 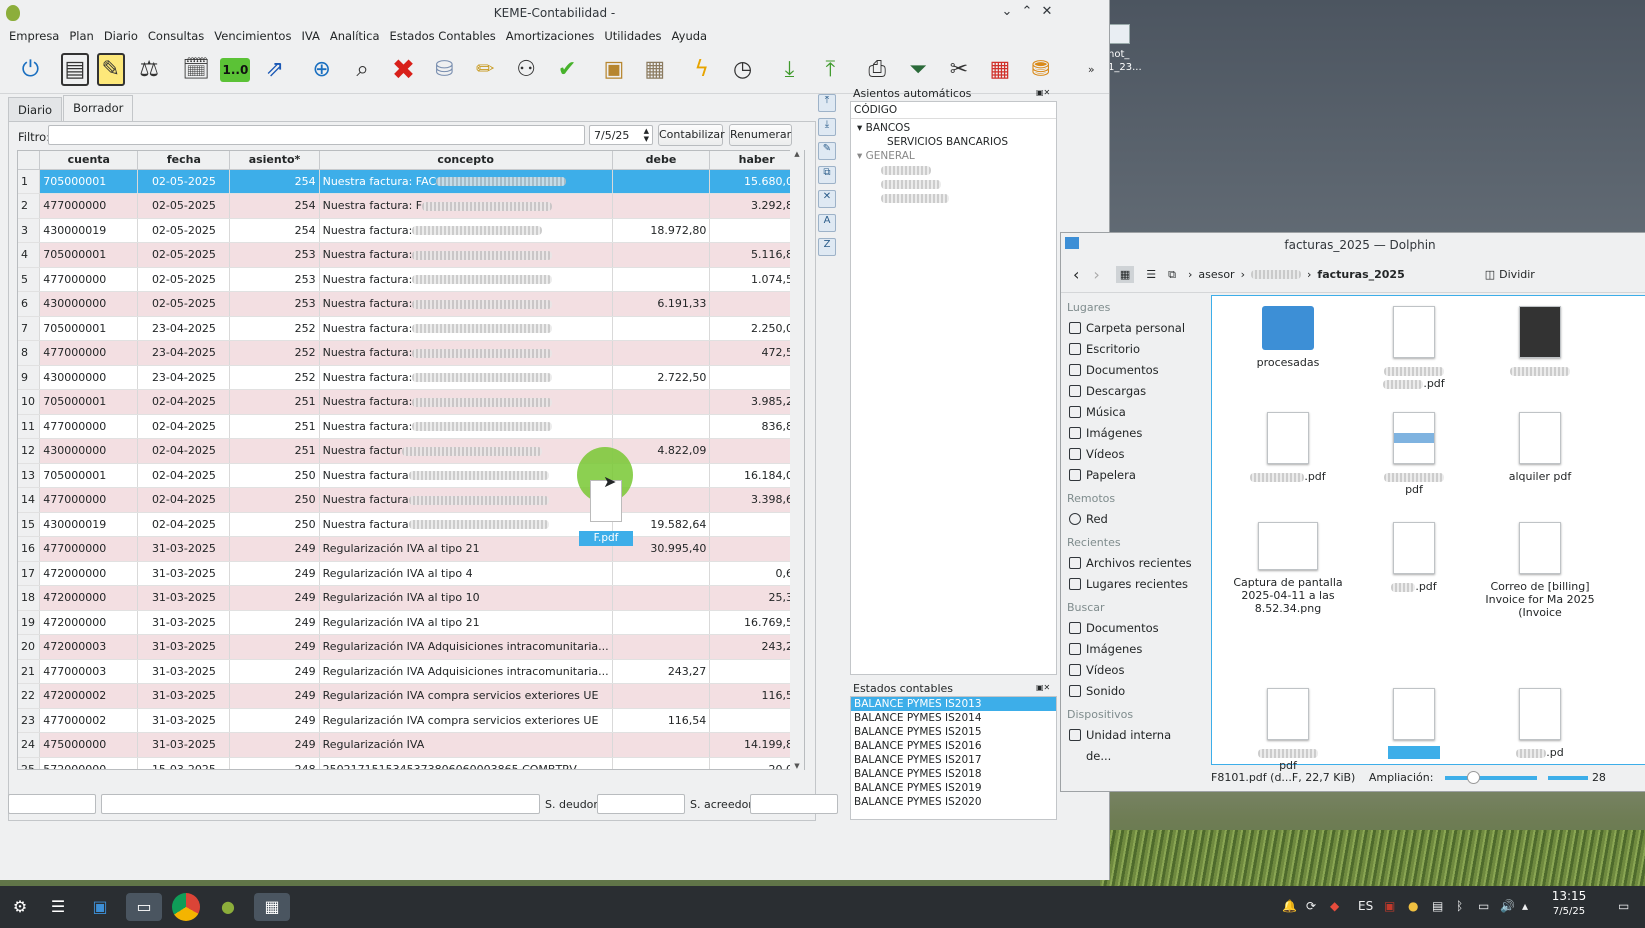 What do you see at coordinates (466, 622) in the screenshot?
I see `cell-concepto: Regularización IVA al tipo 21` at bounding box center [466, 622].